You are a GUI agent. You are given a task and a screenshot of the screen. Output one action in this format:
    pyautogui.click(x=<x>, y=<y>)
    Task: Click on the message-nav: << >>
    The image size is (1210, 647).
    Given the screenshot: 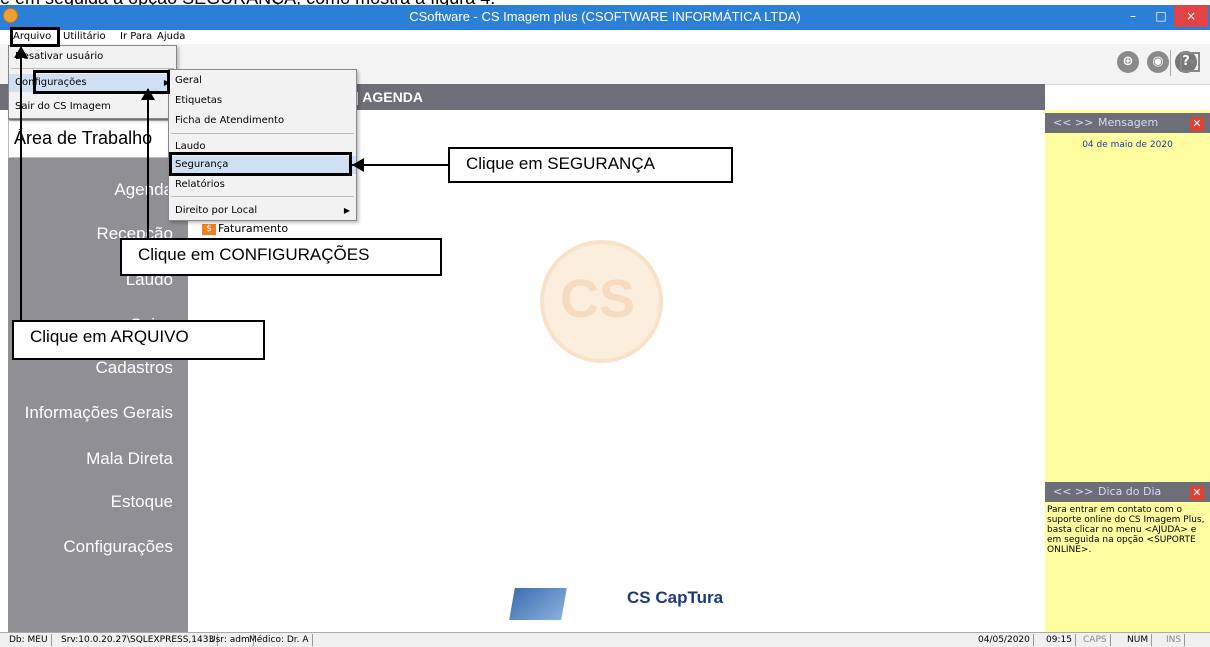 What is the action you would take?
    pyautogui.click(x=1073, y=122)
    